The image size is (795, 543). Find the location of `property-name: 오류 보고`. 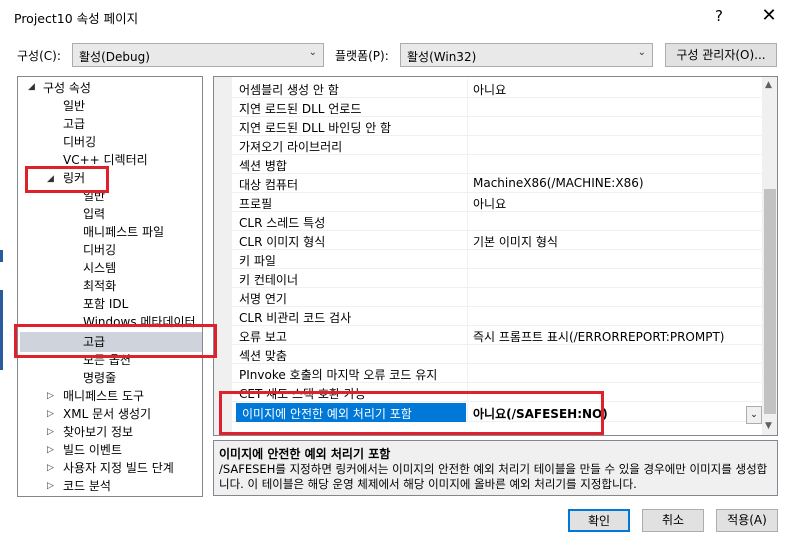

property-name: 오류 보고 is located at coordinates (263, 337).